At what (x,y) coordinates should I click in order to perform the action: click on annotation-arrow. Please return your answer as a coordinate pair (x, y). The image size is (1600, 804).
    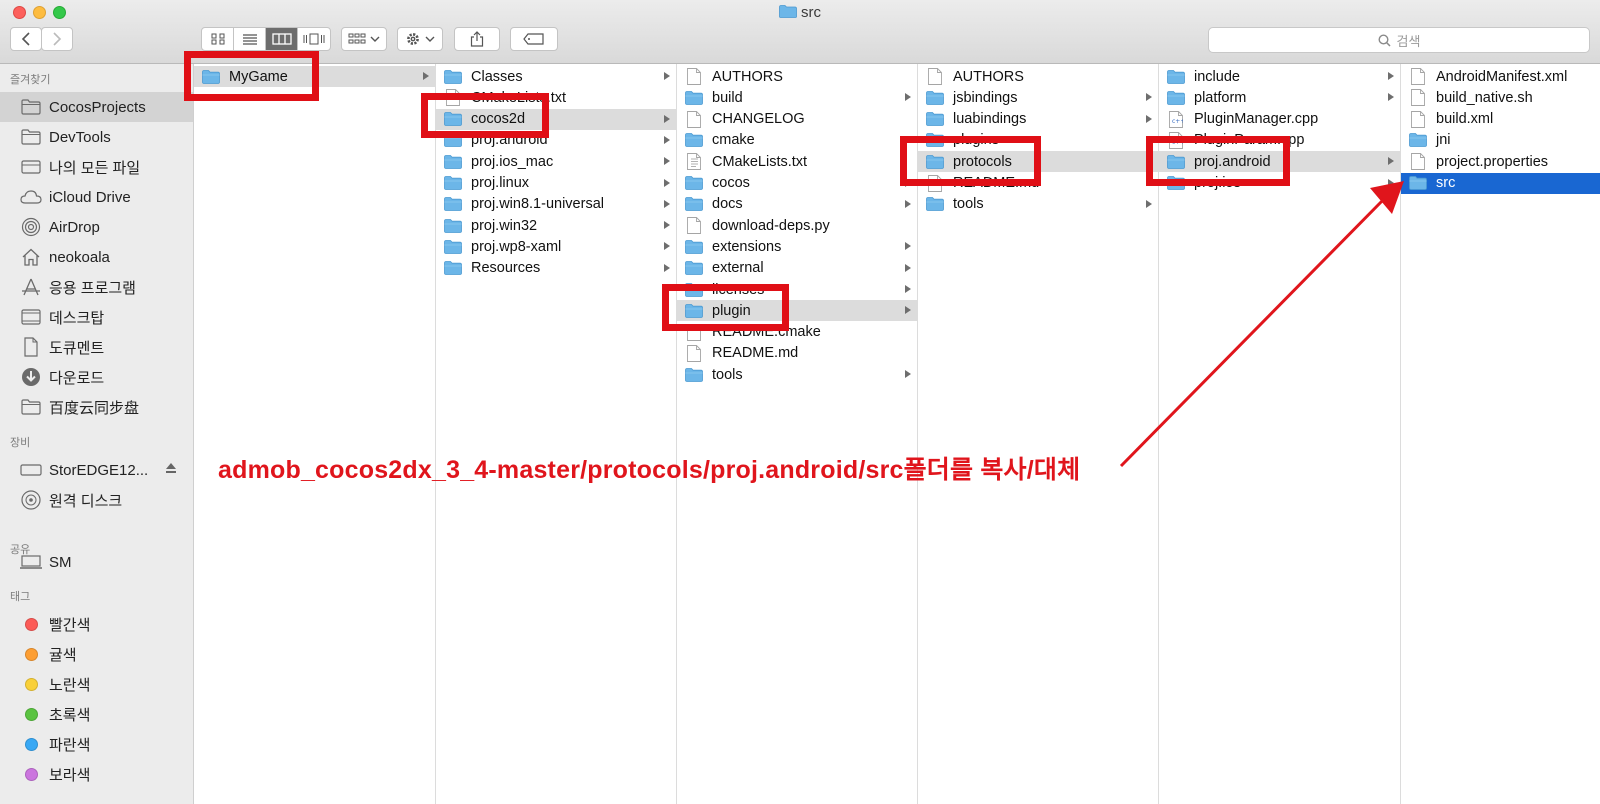
    Looking at the image, I should click on (1261, 324).